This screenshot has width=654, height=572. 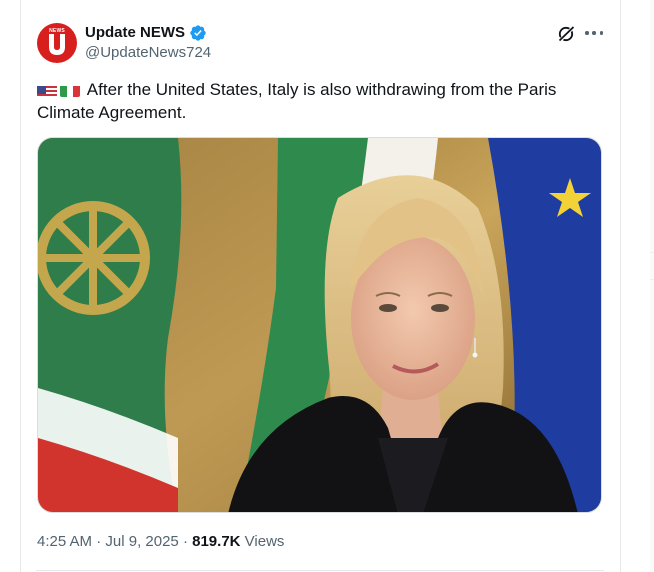 What do you see at coordinates (264, 541) in the screenshot?
I see `views-label: Views` at bounding box center [264, 541].